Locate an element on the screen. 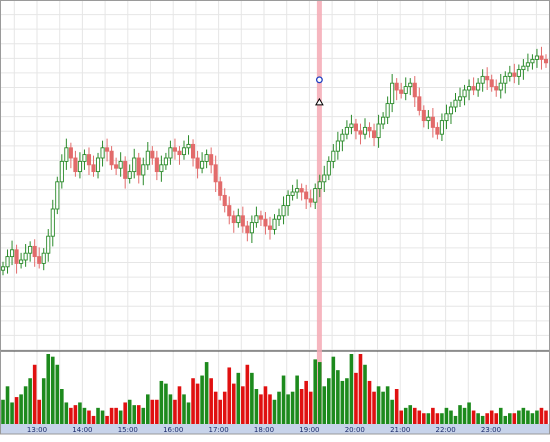  x-tick-label: 18:00 is located at coordinates (264, 430).